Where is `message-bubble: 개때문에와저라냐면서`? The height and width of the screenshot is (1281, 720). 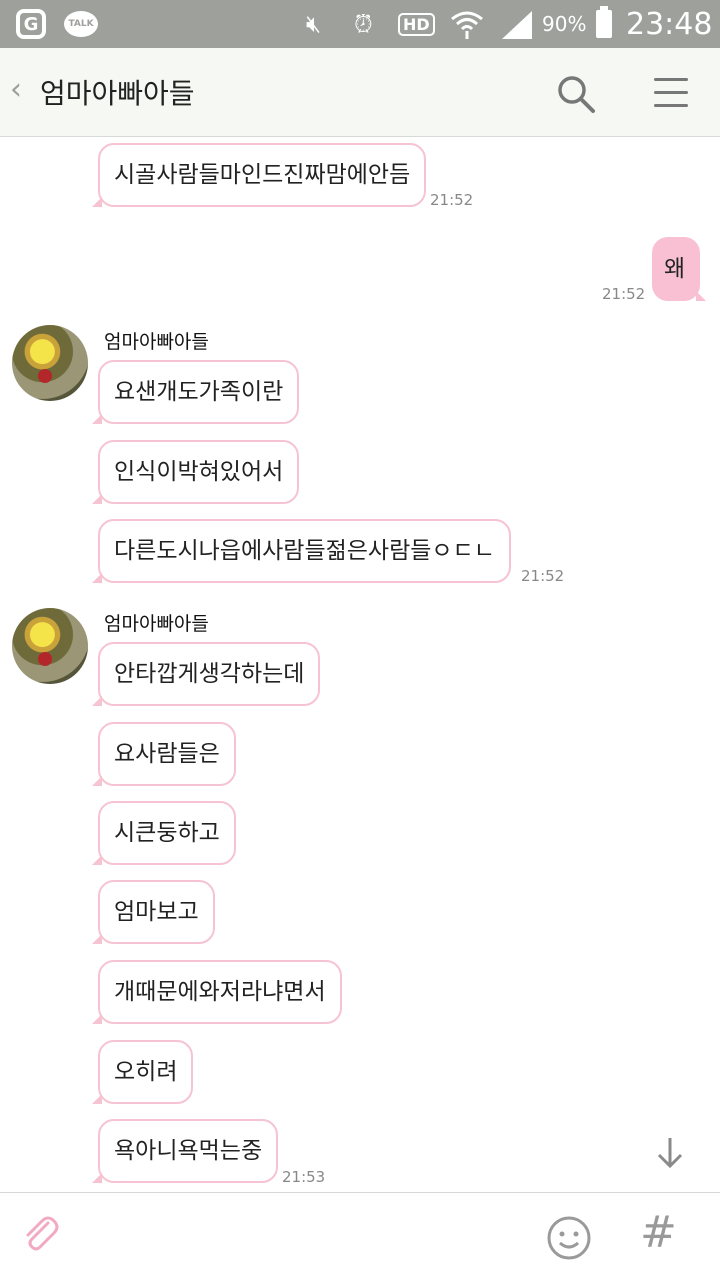 message-bubble: 개때문에와저라냐면서 is located at coordinates (217, 992).